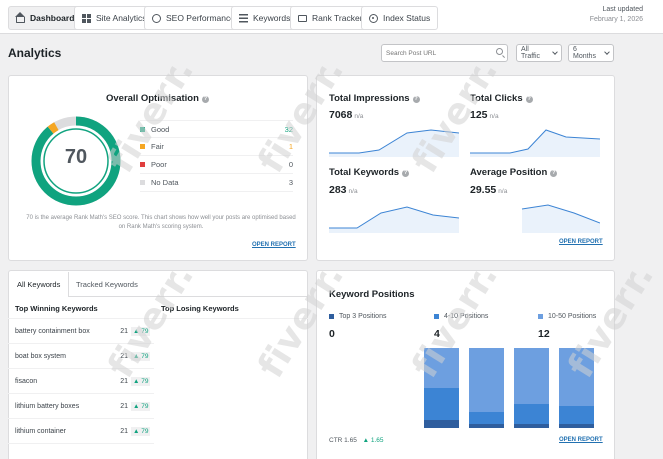 Image resolution: width=663 pixels, height=459 pixels. I want to click on sparkline-area, so click(394, 220).